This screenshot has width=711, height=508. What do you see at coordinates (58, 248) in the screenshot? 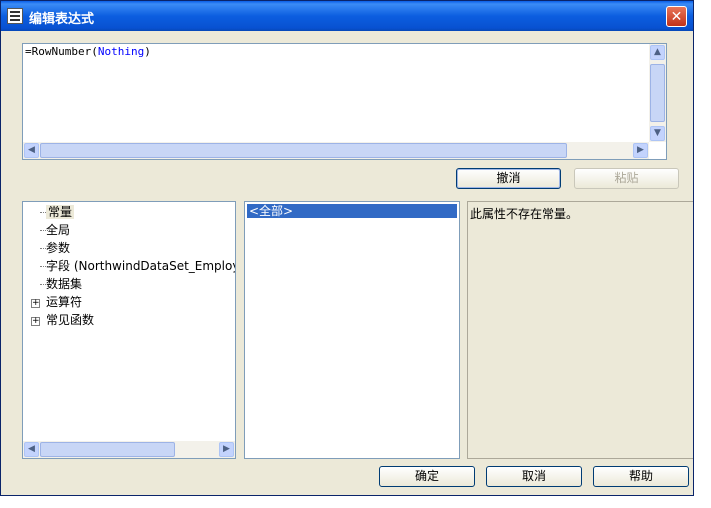
I see `tree-item-parameters: 参数` at bounding box center [58, 248].